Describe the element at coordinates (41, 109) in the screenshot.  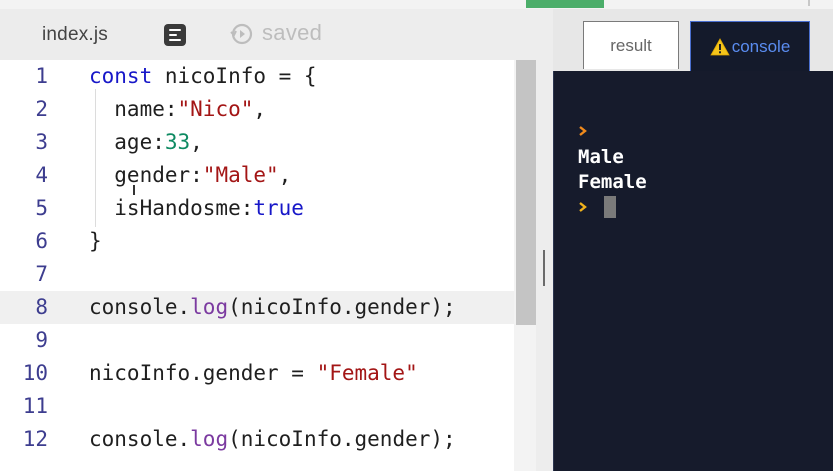
I see `line-number: 2` at that location.